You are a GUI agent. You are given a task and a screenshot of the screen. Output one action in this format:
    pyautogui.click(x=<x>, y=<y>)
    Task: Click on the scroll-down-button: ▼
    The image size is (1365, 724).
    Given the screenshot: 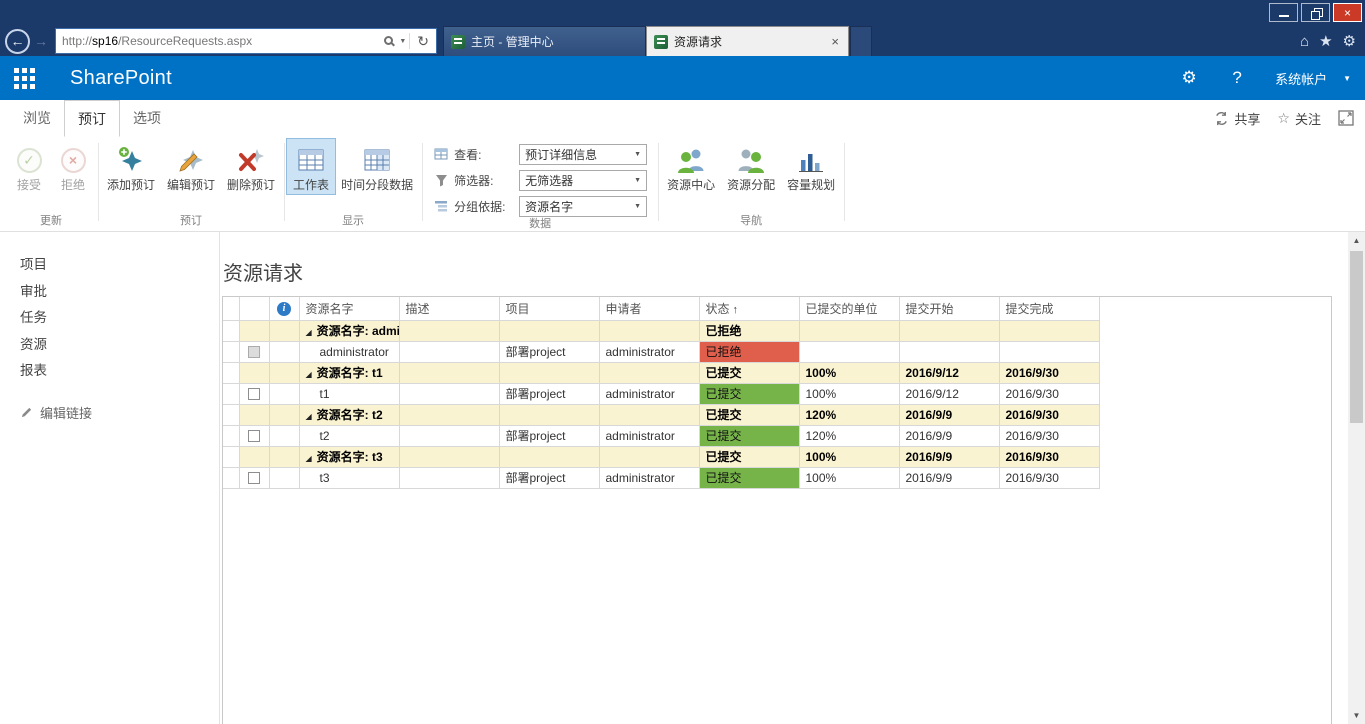 What is the action you would take?
    pyautogui.click(x=1356, y=715)
    